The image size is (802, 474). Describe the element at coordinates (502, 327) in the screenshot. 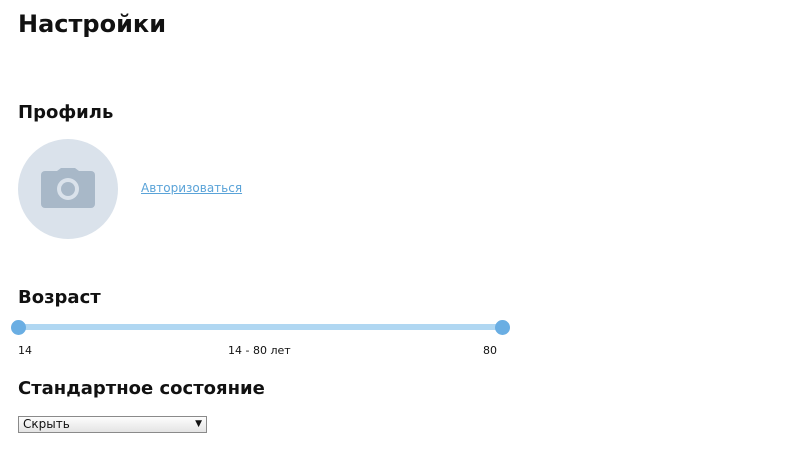

I see `slider-handle-max` at that location.